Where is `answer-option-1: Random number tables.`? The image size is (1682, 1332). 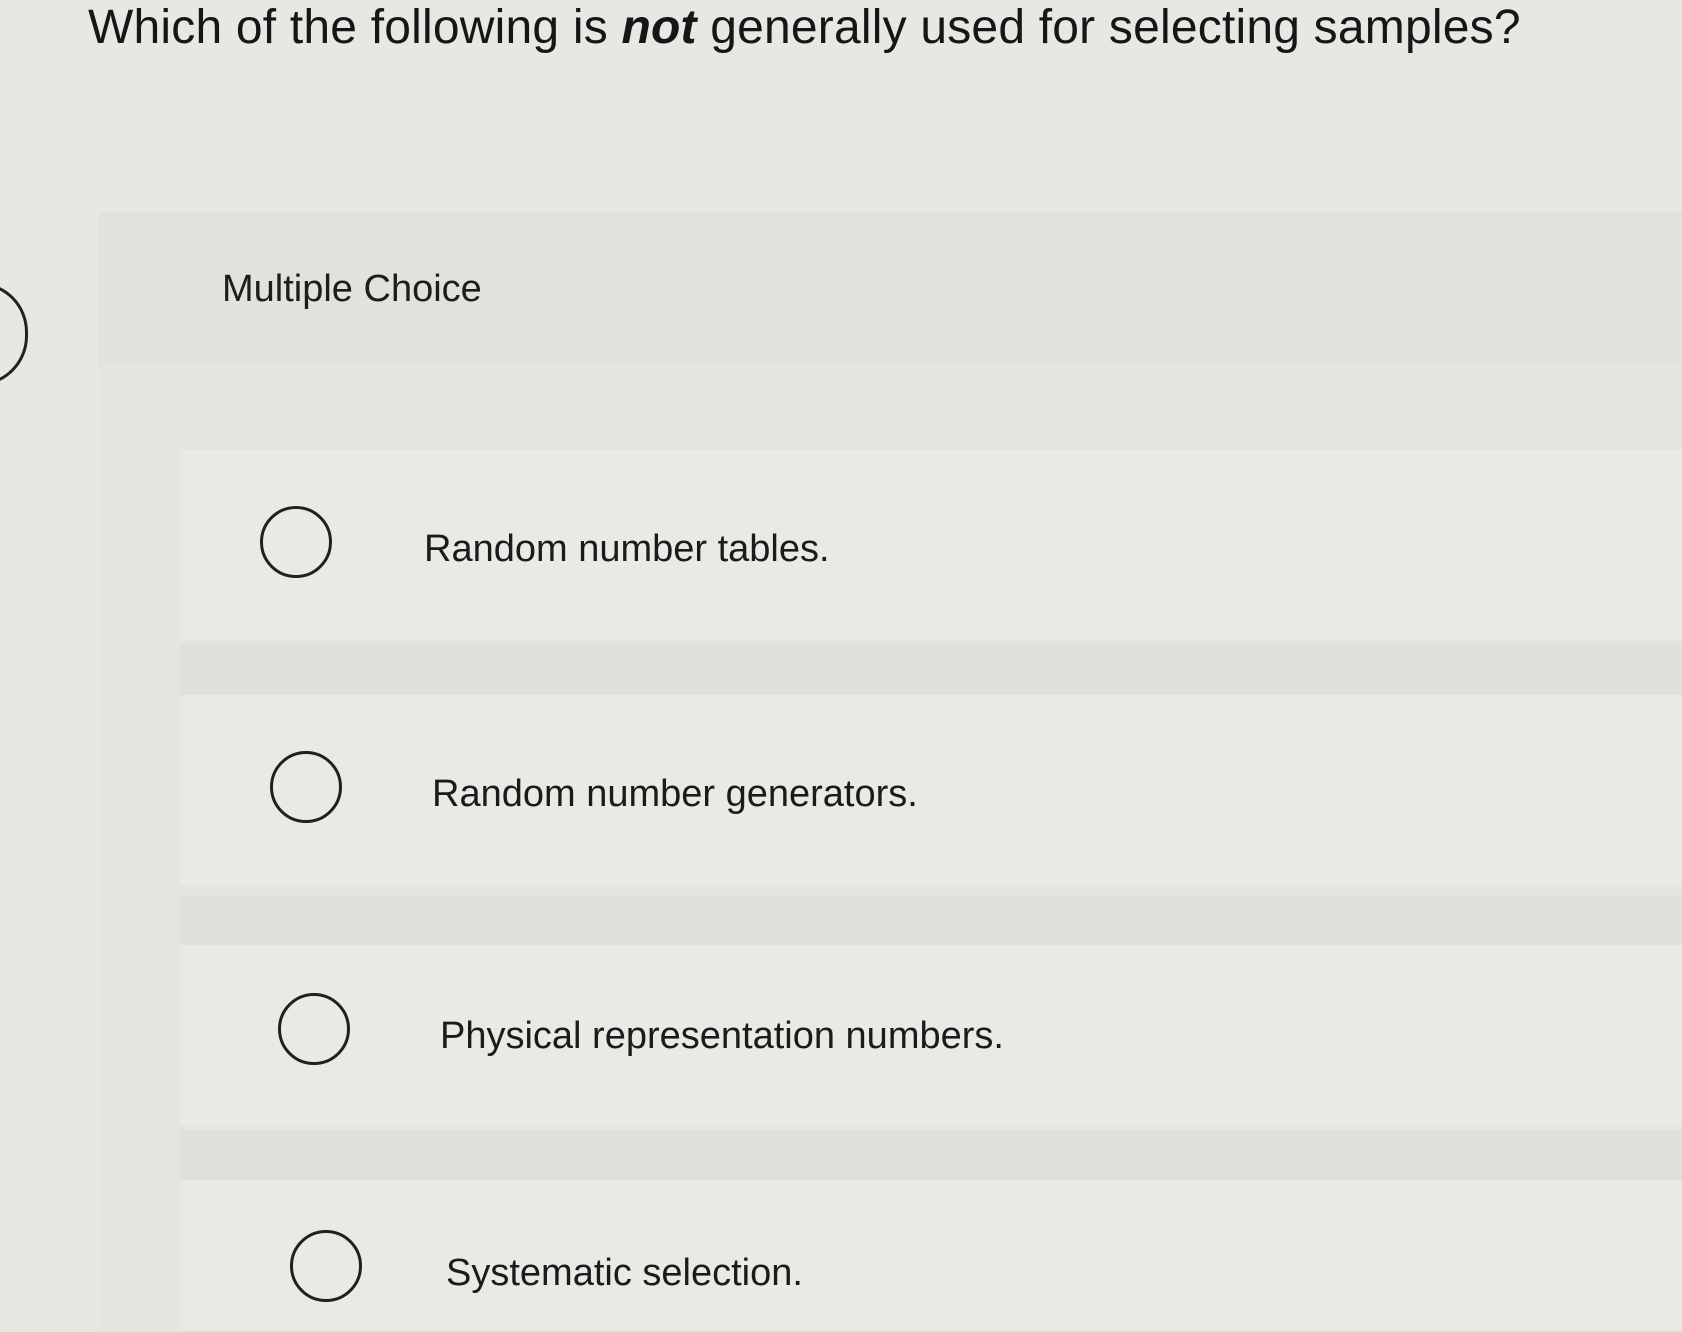
answer-option-1: Random number tables. is located at coordinates (931, 545).